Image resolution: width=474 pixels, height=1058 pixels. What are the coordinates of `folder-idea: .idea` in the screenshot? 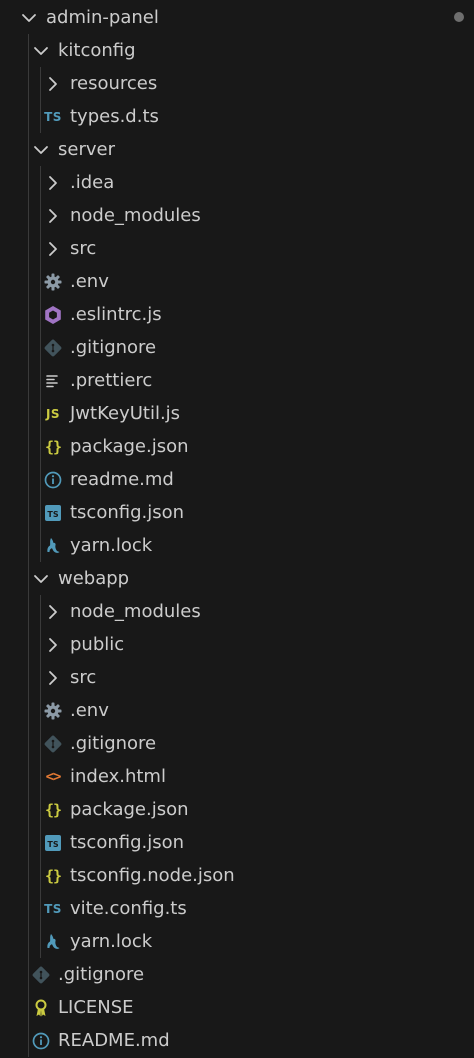 It's located at (237, 182).